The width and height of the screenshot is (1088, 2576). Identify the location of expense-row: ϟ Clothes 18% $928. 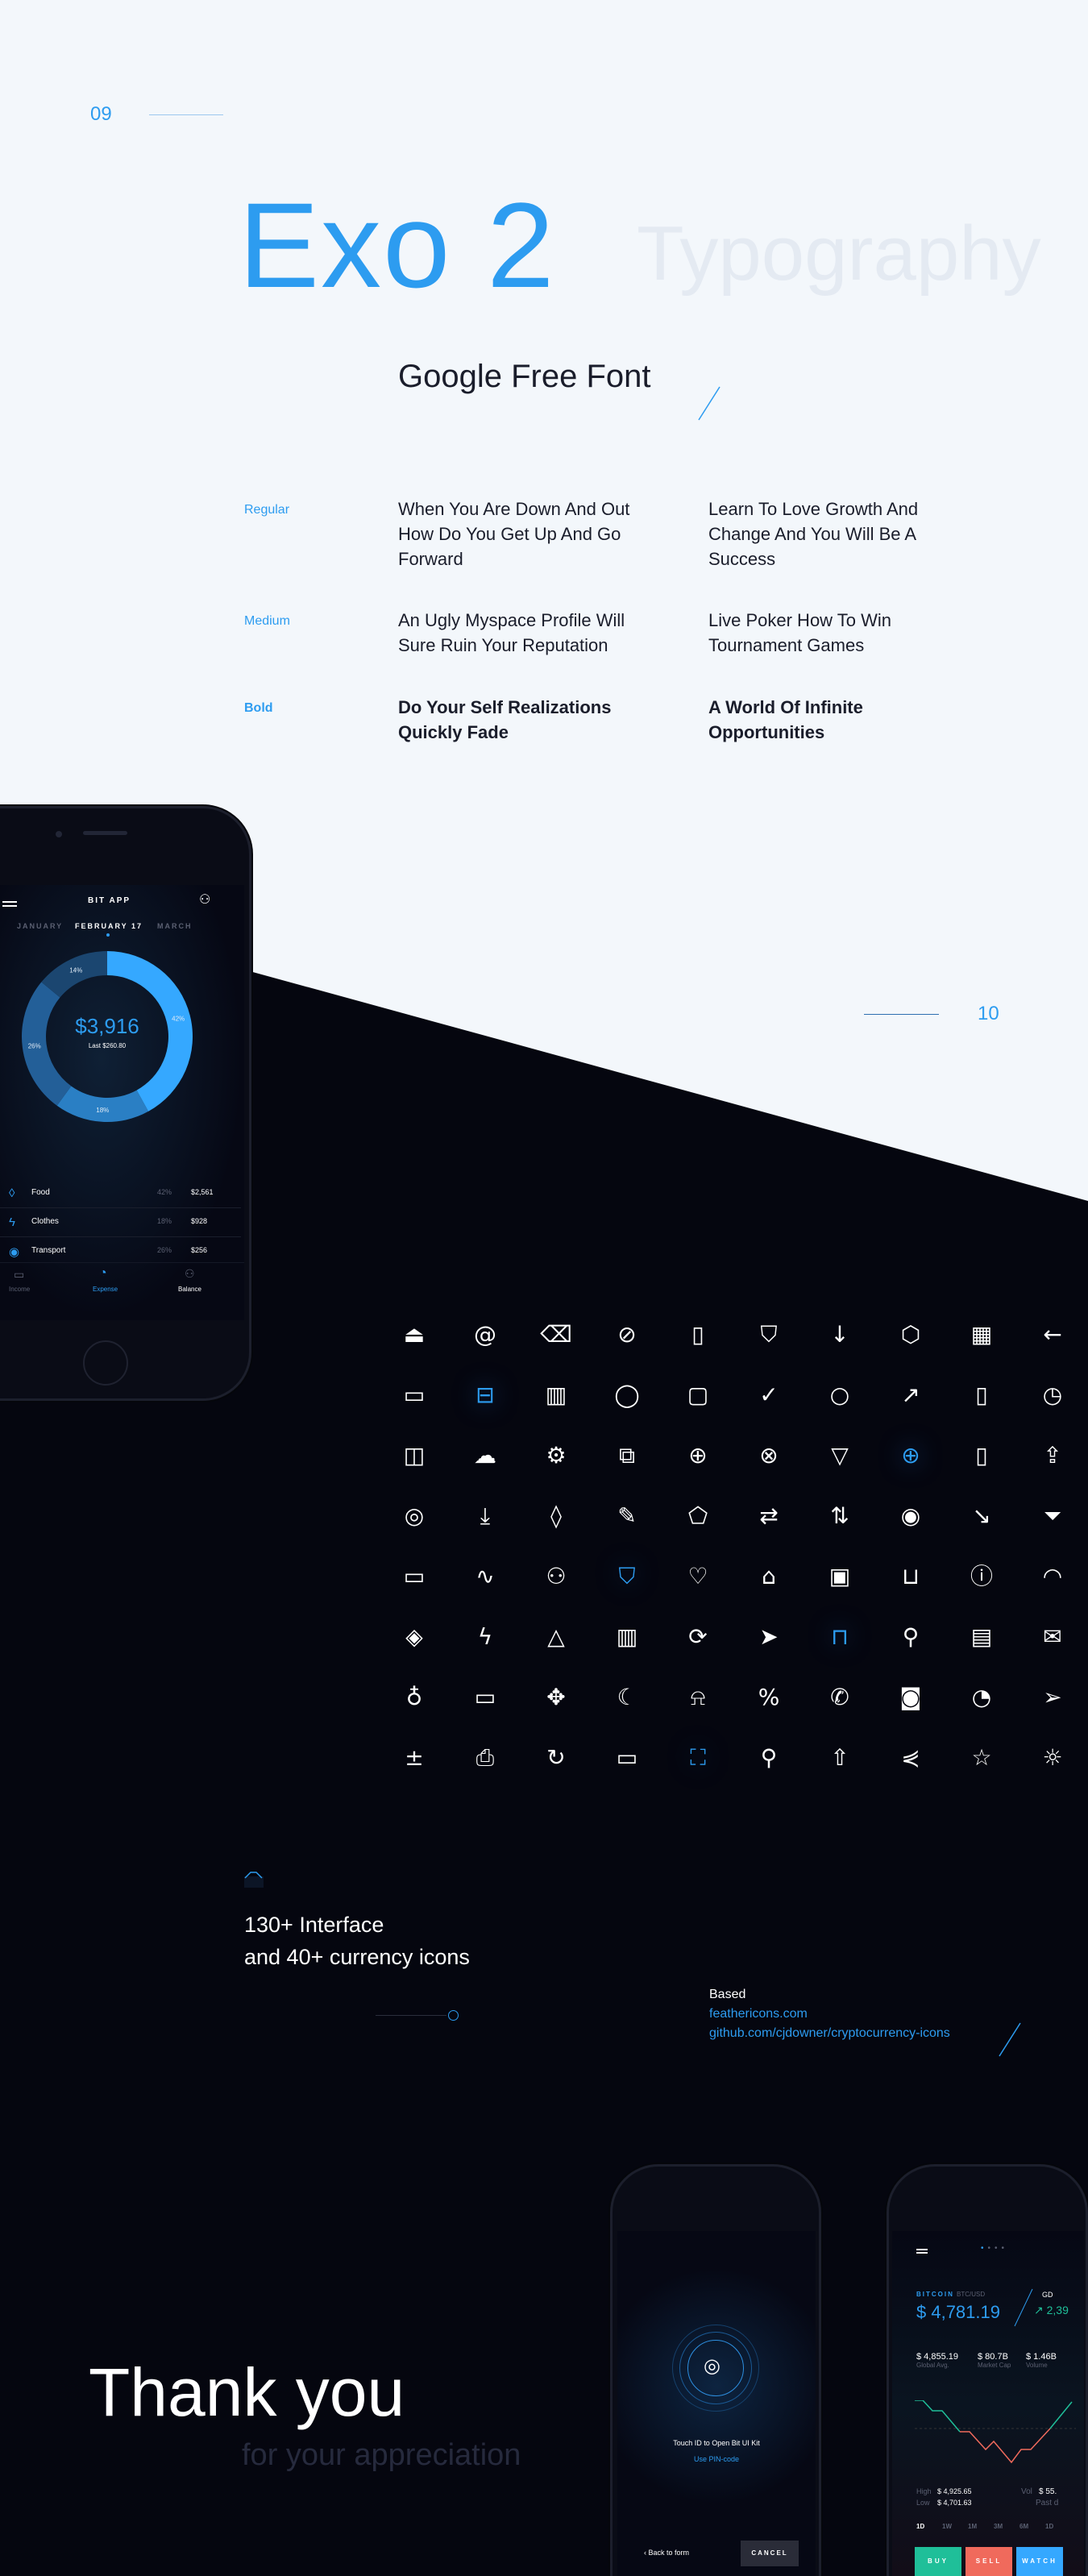
(122, 1226).